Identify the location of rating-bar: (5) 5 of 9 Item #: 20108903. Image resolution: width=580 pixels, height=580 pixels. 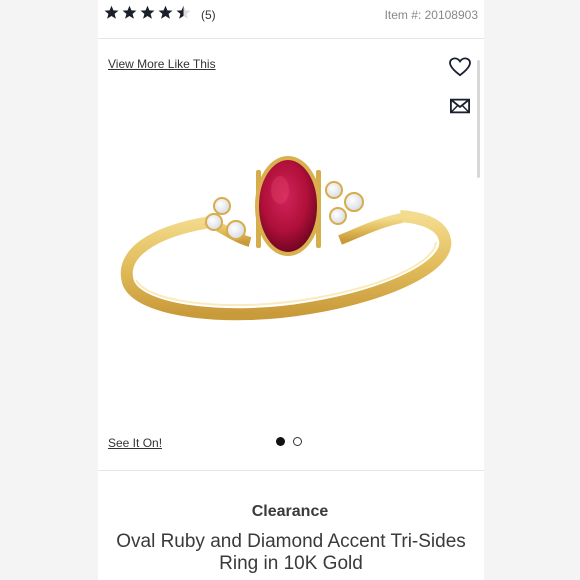
(290, 16).